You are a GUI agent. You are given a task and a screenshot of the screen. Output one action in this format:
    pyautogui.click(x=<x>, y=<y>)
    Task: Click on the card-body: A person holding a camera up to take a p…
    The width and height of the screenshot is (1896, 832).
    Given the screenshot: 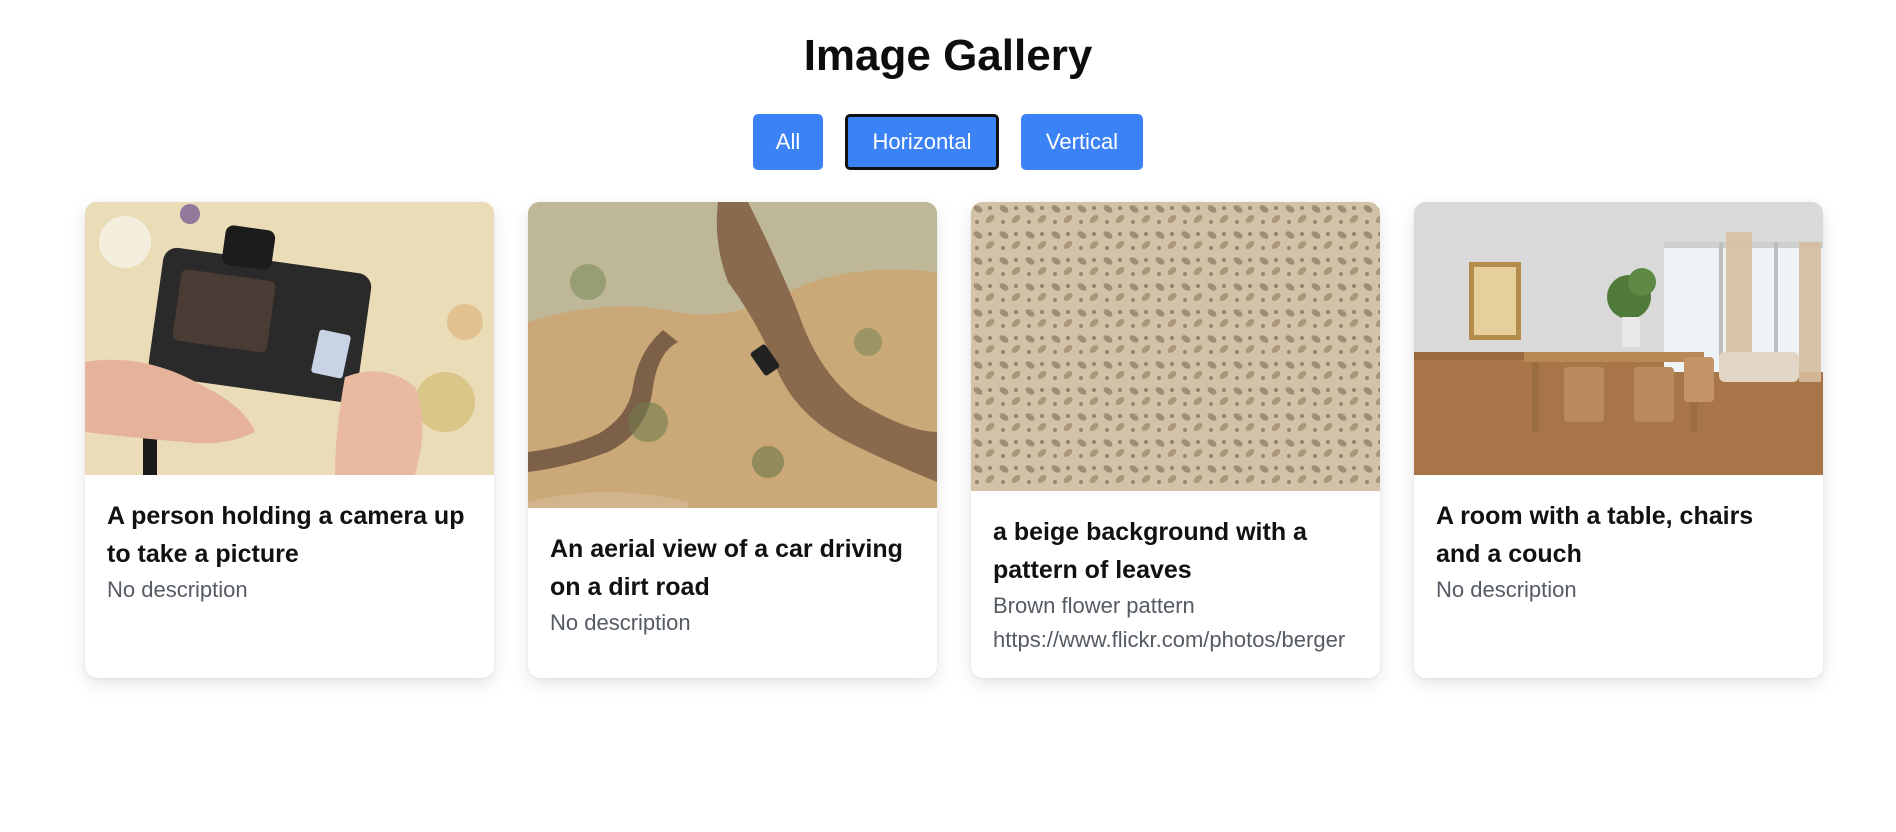 What is the action you would take?
    pyautogui.click(x=289, y=541)
    